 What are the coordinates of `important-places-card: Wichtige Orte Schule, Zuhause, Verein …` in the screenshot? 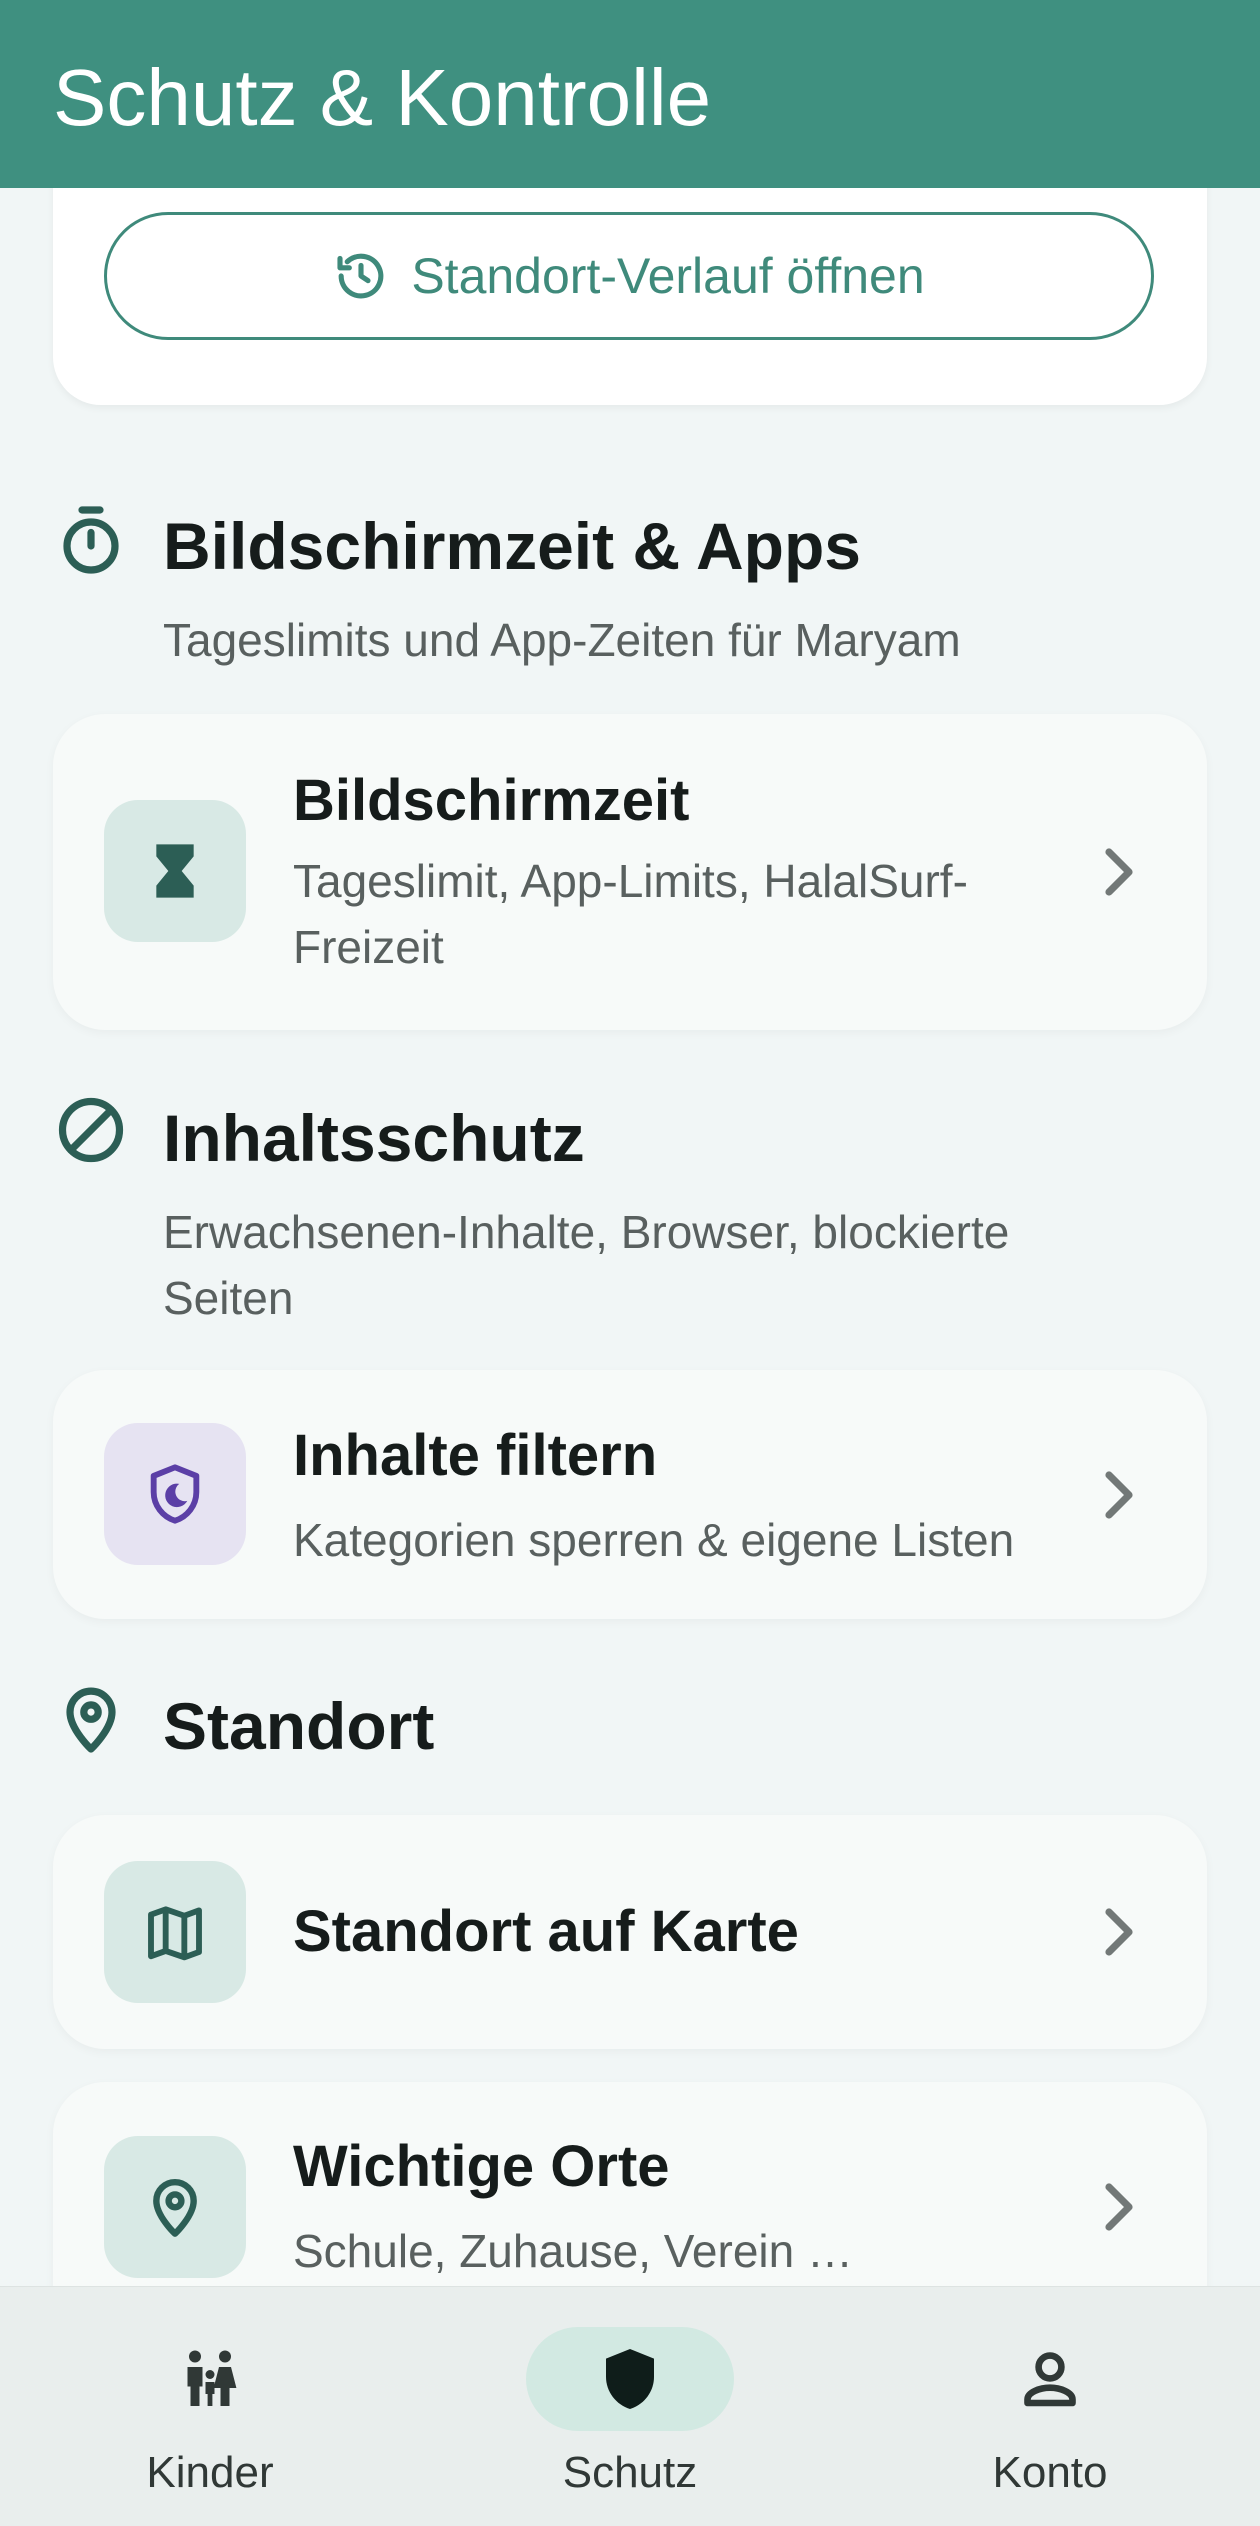 It's located at (630, 2184).